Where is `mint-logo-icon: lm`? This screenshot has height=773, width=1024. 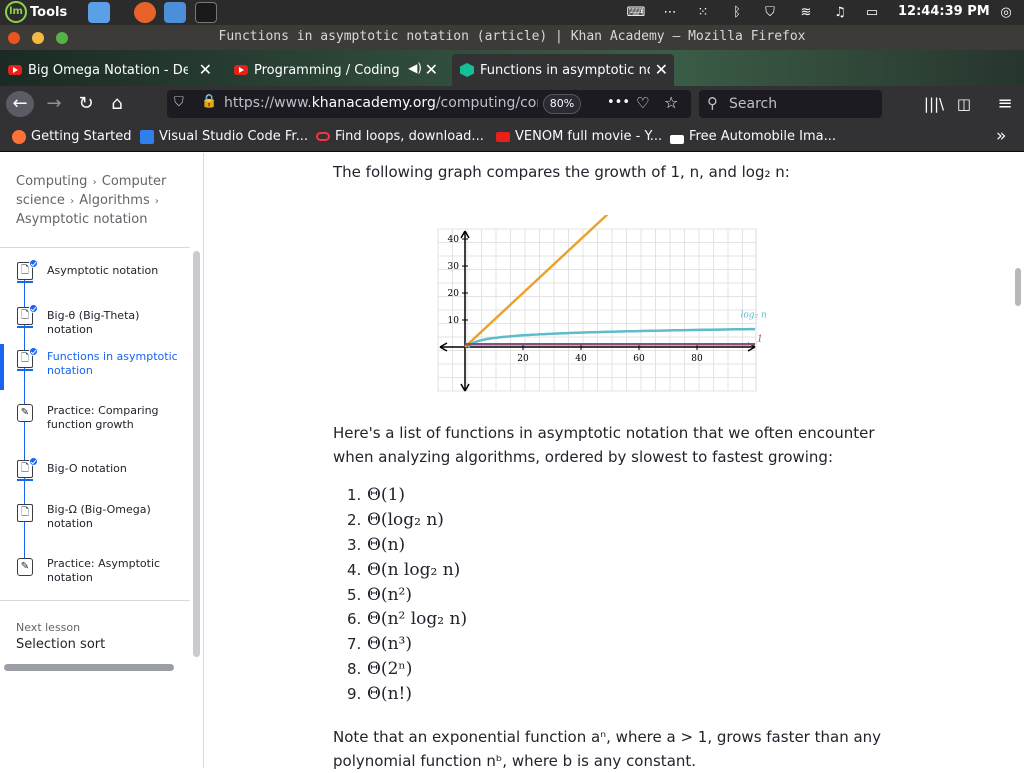 mint-logo-icon: lm is located at coordinates (16, 12).